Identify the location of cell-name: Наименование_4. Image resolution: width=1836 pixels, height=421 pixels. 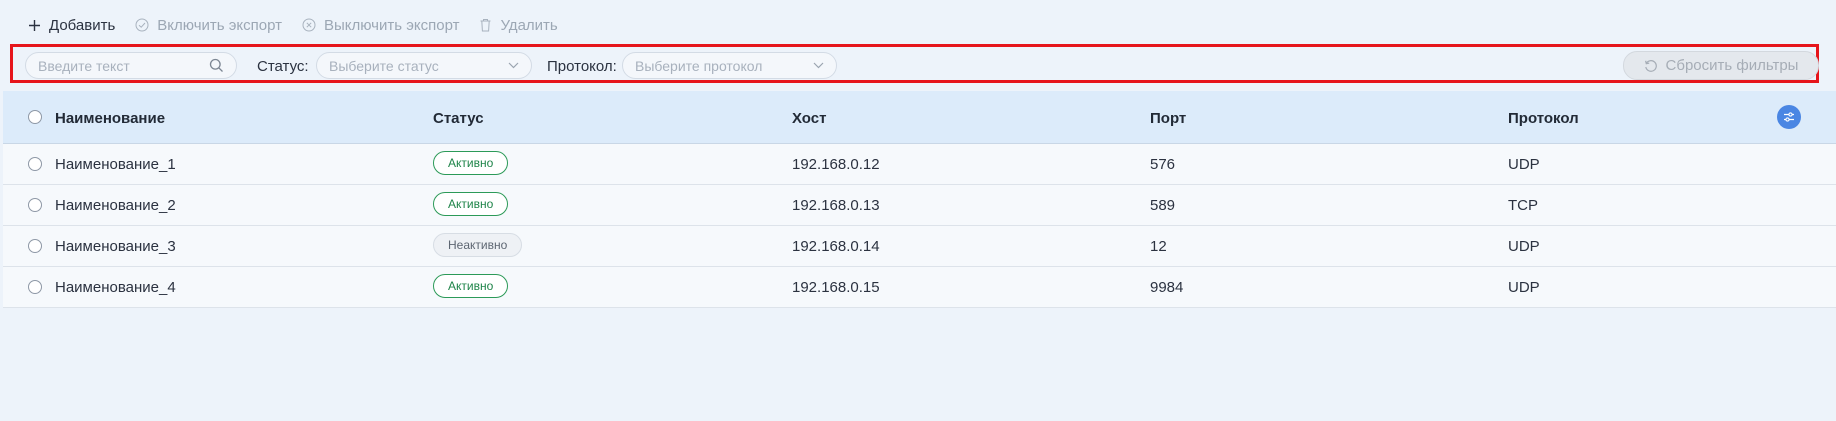
(115, 287).